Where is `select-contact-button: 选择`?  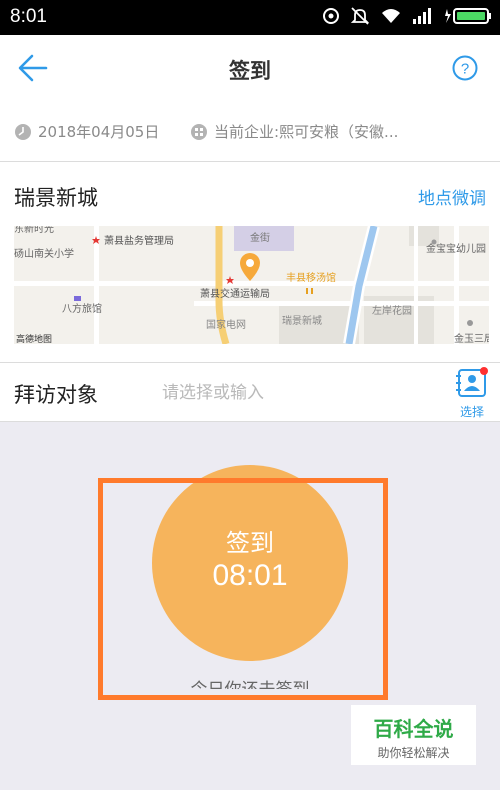 select-contact-button: 选择 is located at coordinates (472, 393).